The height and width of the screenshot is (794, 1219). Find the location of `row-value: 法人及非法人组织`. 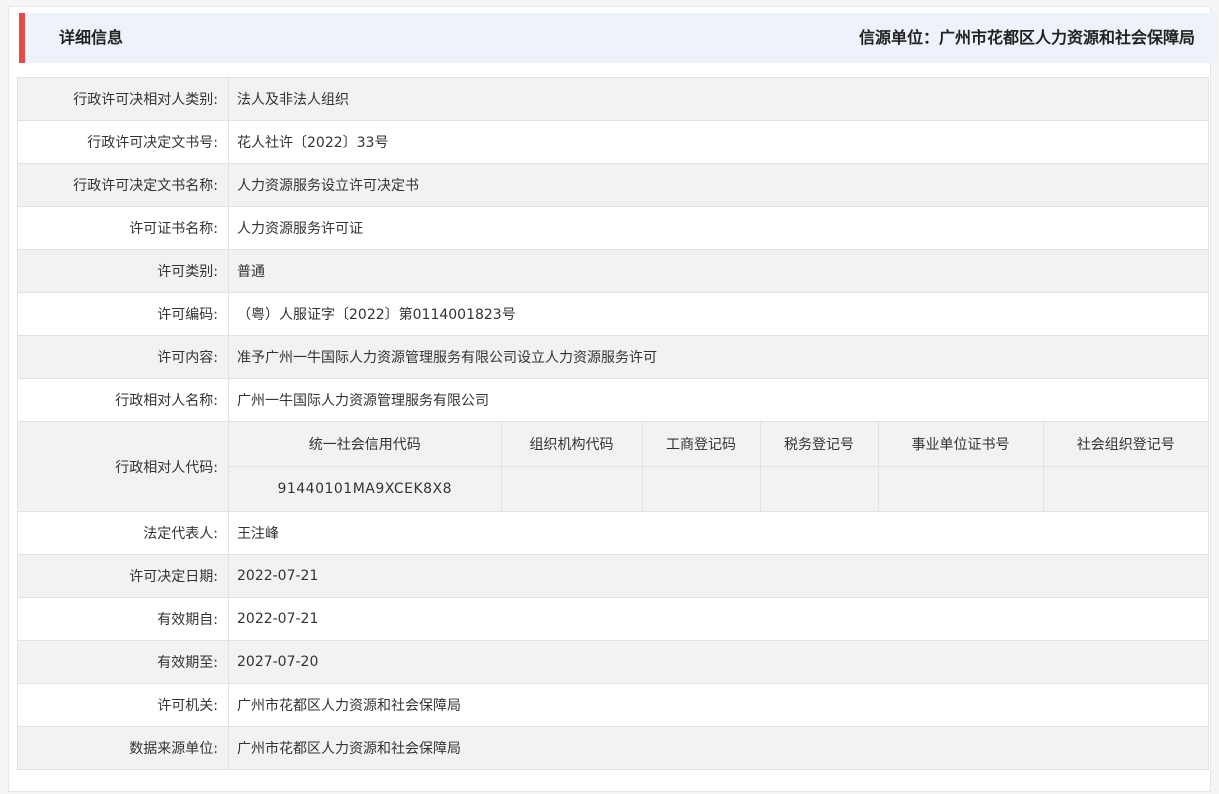

row-value: 法人及非法人组织 is located at coordinates (718, 99).